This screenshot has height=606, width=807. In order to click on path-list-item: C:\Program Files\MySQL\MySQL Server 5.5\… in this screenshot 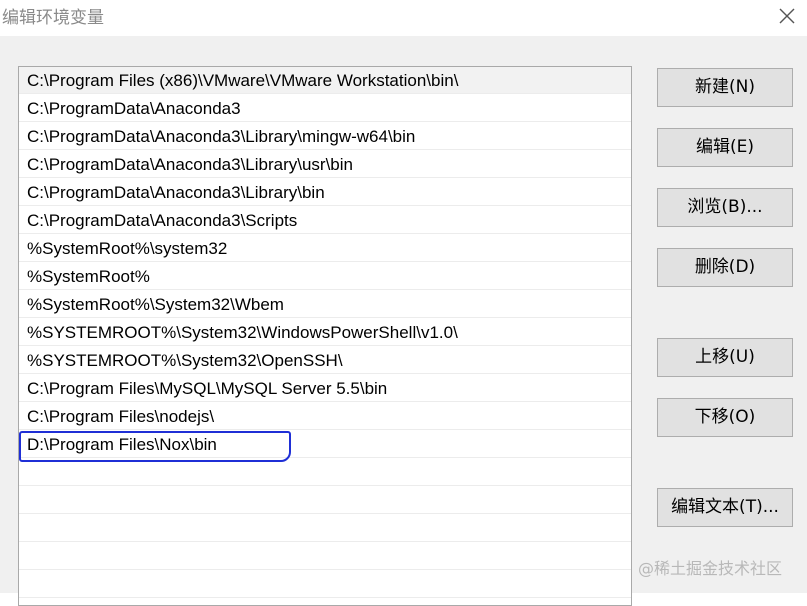, I will do `click(325, 388)`.